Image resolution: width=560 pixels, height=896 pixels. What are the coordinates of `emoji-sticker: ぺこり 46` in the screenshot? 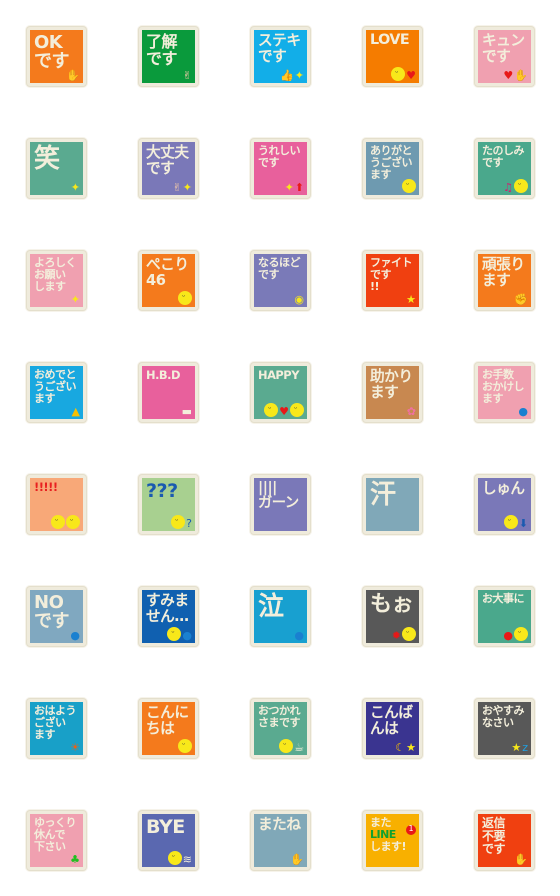 It's located at (168, 280).